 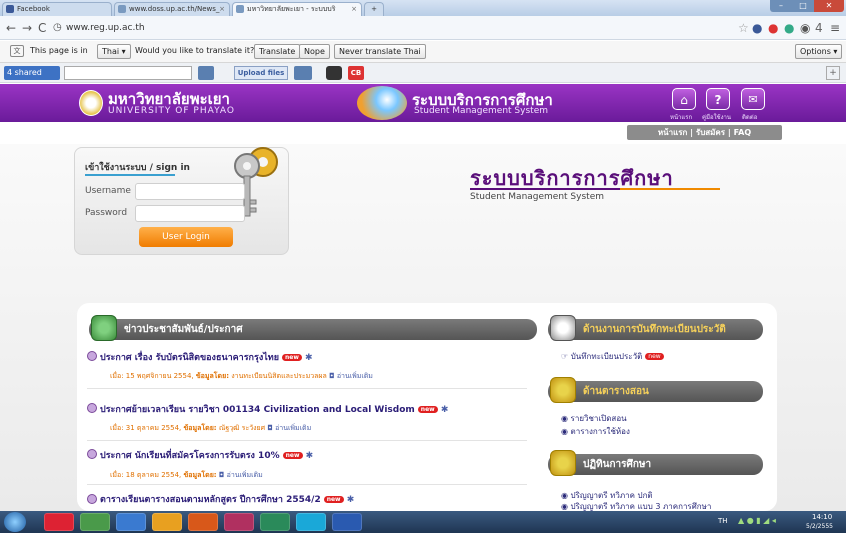 What do you see at coordinates (595, 431) in the screenshot?
I see `room-schedule-link: ◉ ตารางการใช้ห้อง` at bounding box center [595, 431].